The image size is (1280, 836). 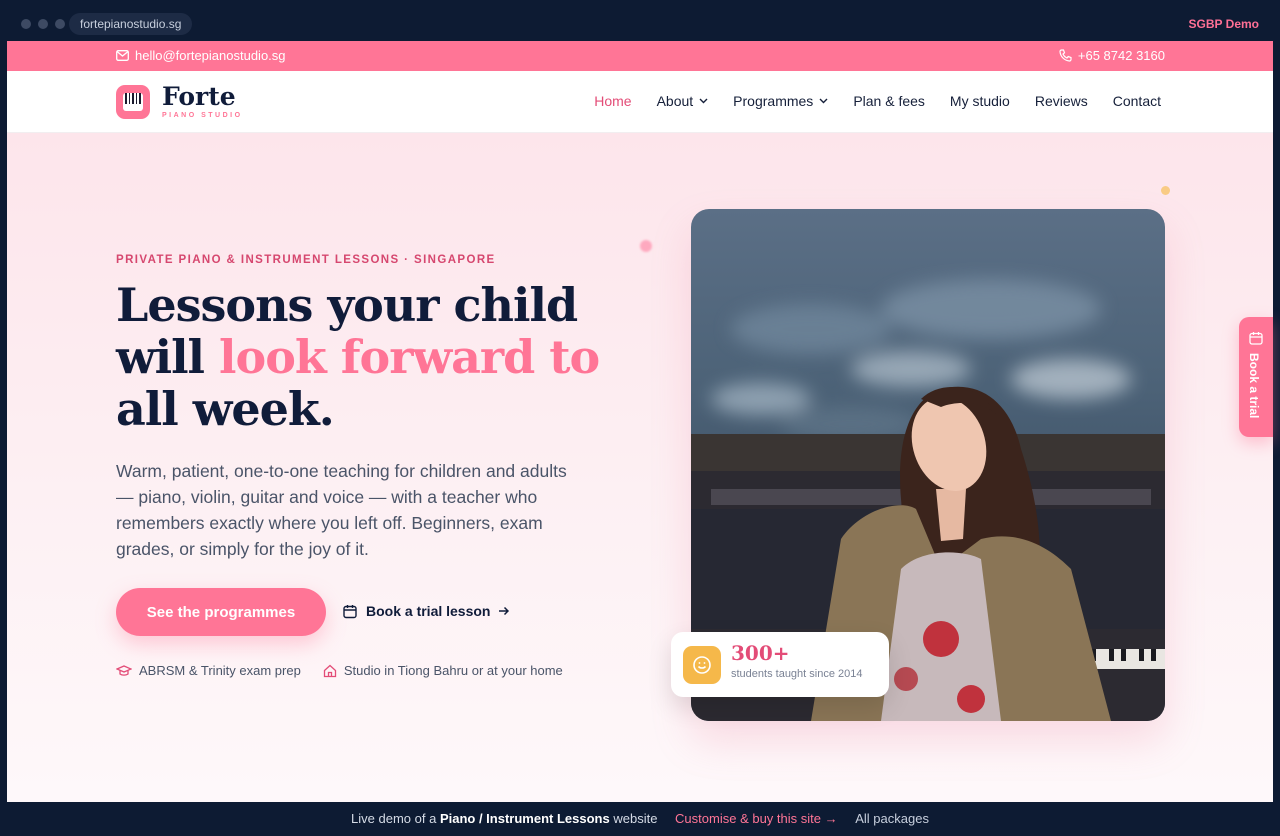 What do you see at coordinates (797, 674) in the screenshot?
I see `stat-caption: students taught since 2014` at bounding box center [797, 674].